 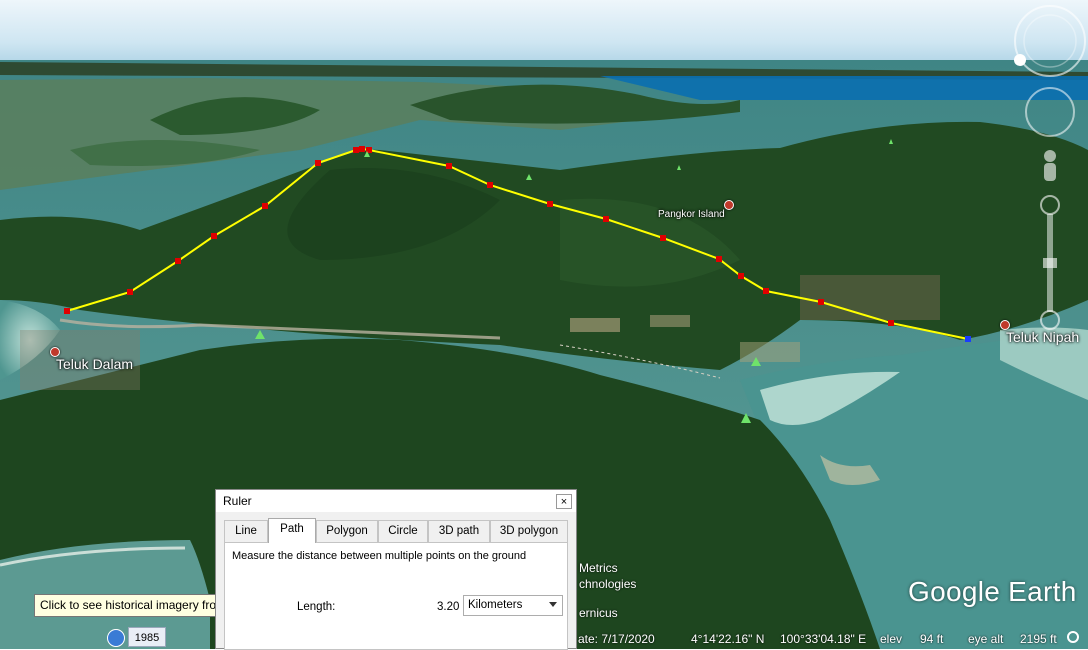 I want to click on ruler-titlebar: Ruler ×, so click(x=396, y=501).